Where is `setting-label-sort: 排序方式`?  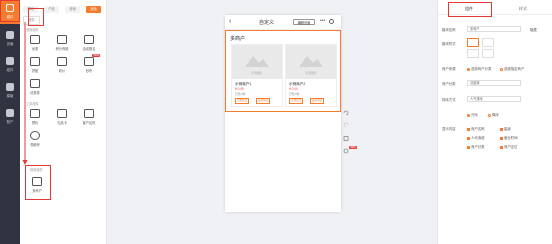
setting-label-sort: 排序方式 is located at coordinates (449, 100).